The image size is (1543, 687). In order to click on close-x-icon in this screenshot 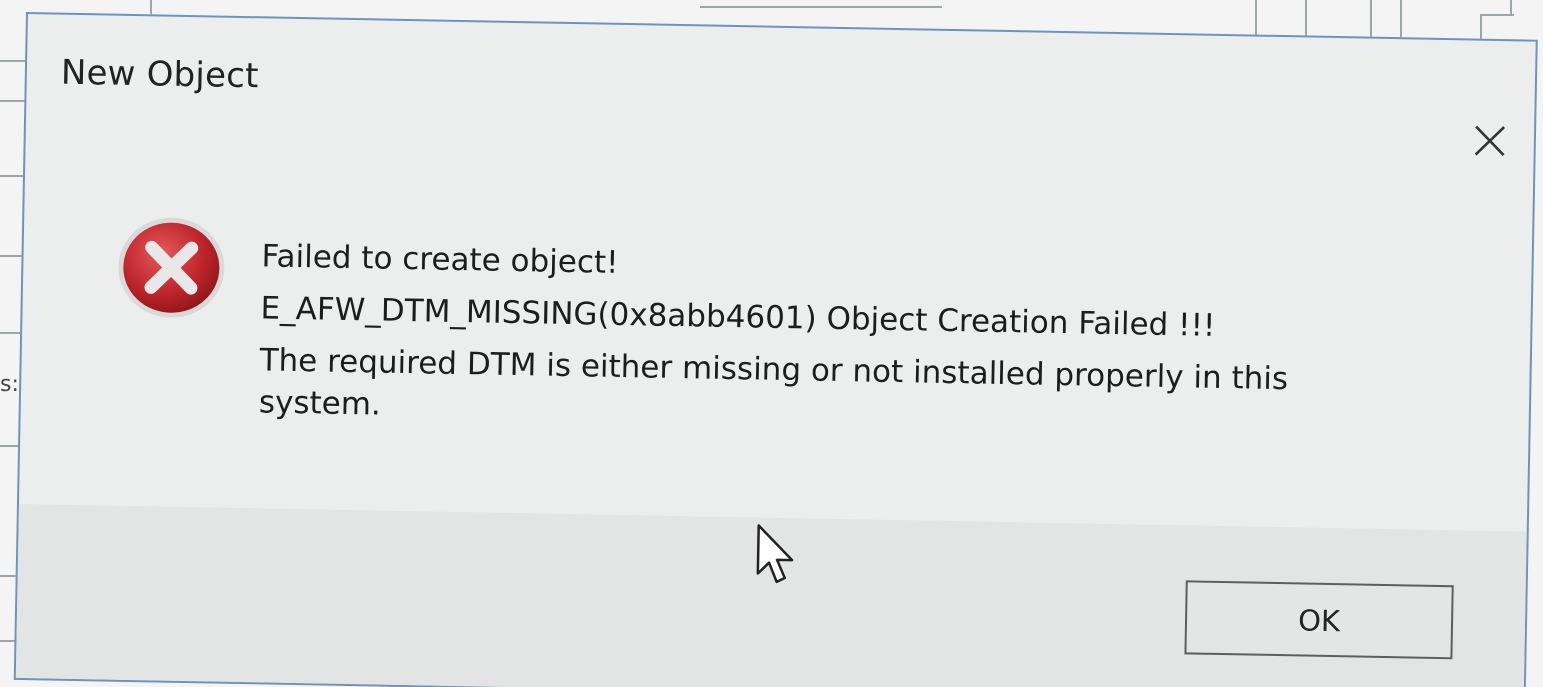, I will do `click(1490, 141)`.